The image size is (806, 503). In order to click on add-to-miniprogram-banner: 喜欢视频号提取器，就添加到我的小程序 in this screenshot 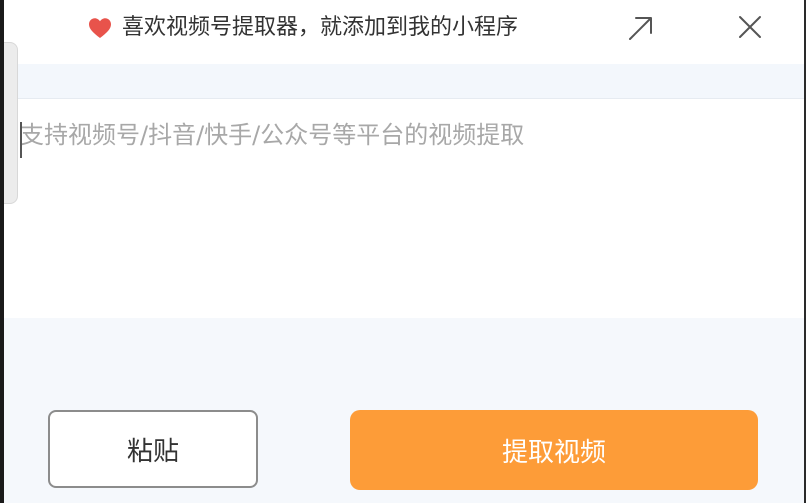, I will do `click(404, 32)`.